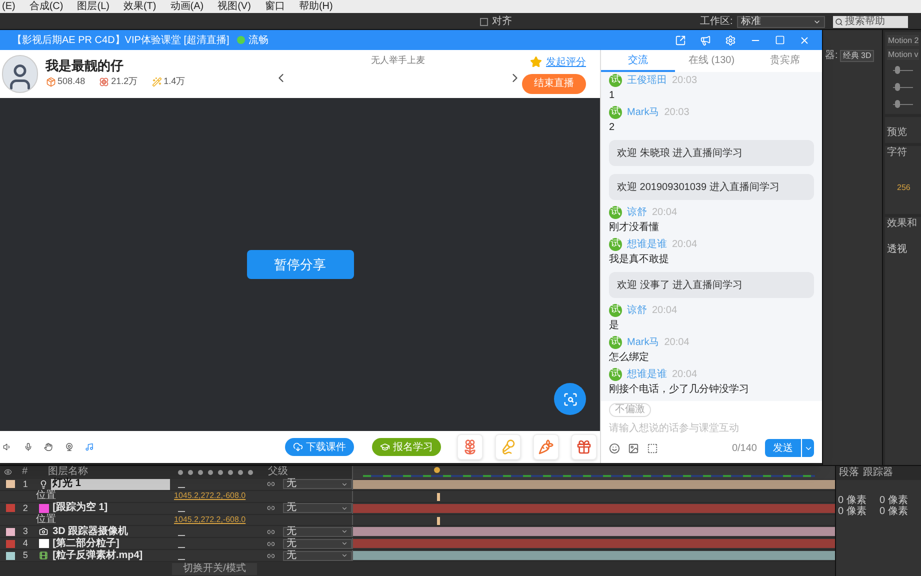  What do you see at coordinates (744, 449) in the screenshot?
I see `character-counter: 0/140` at bounding box center [744, 449].